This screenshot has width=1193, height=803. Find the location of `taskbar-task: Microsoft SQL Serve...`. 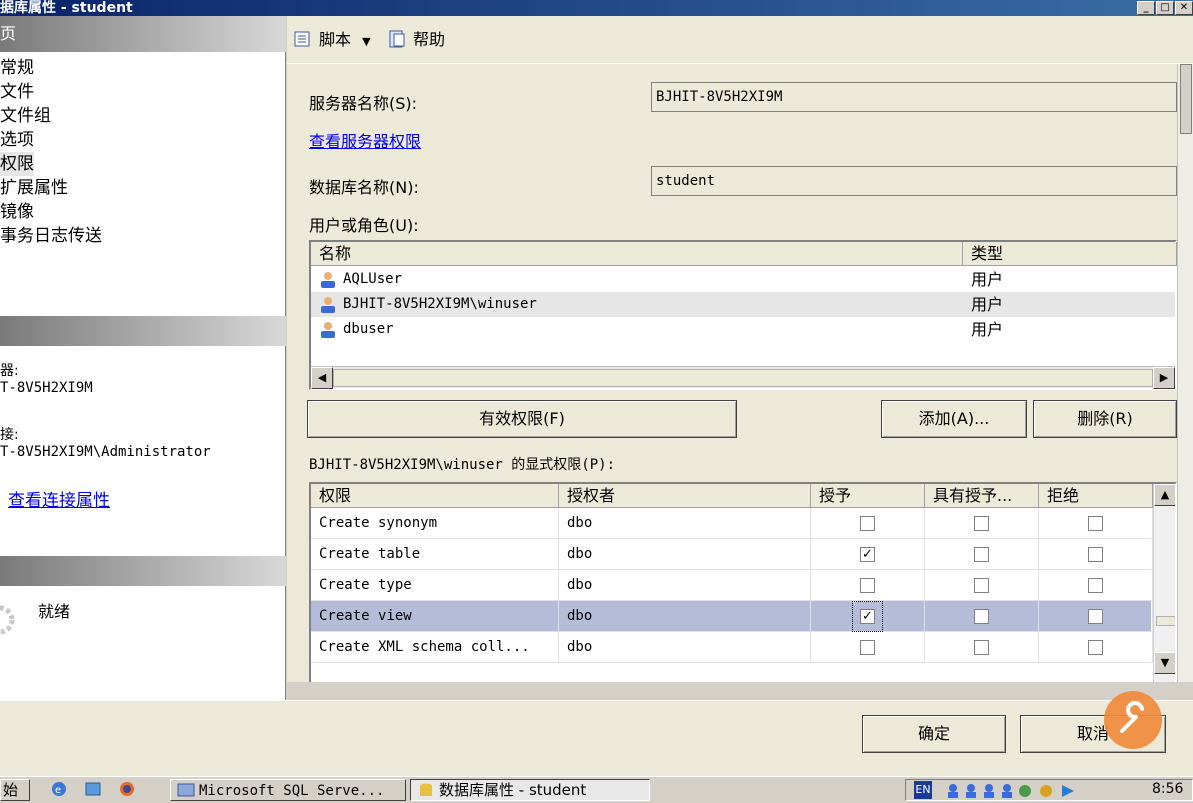

taskbar-task: Microsoft SQL Serve... is located at coordinates (288, 790).